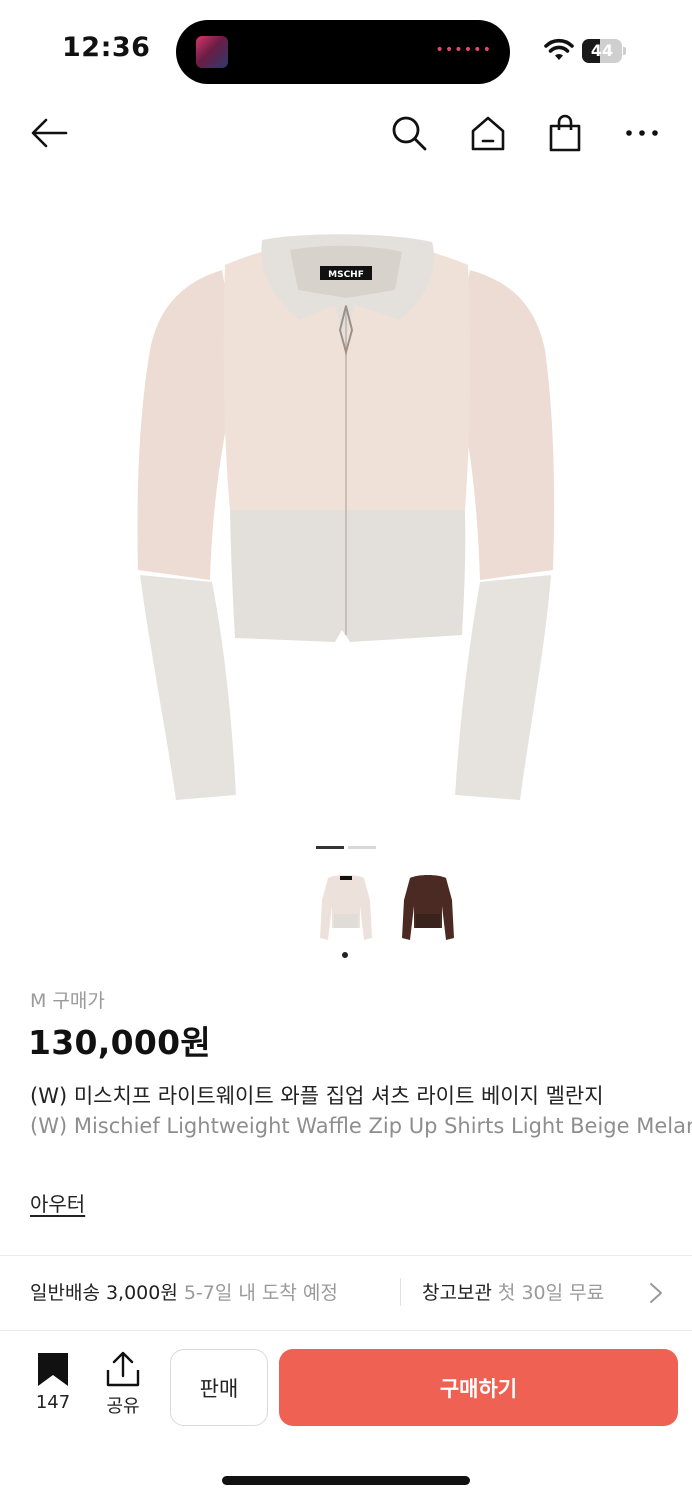 This screenshot has height=1500, width=692. Describe the element at coordinates (346, 133) in the screenshot. I see `top-nav` at that location.